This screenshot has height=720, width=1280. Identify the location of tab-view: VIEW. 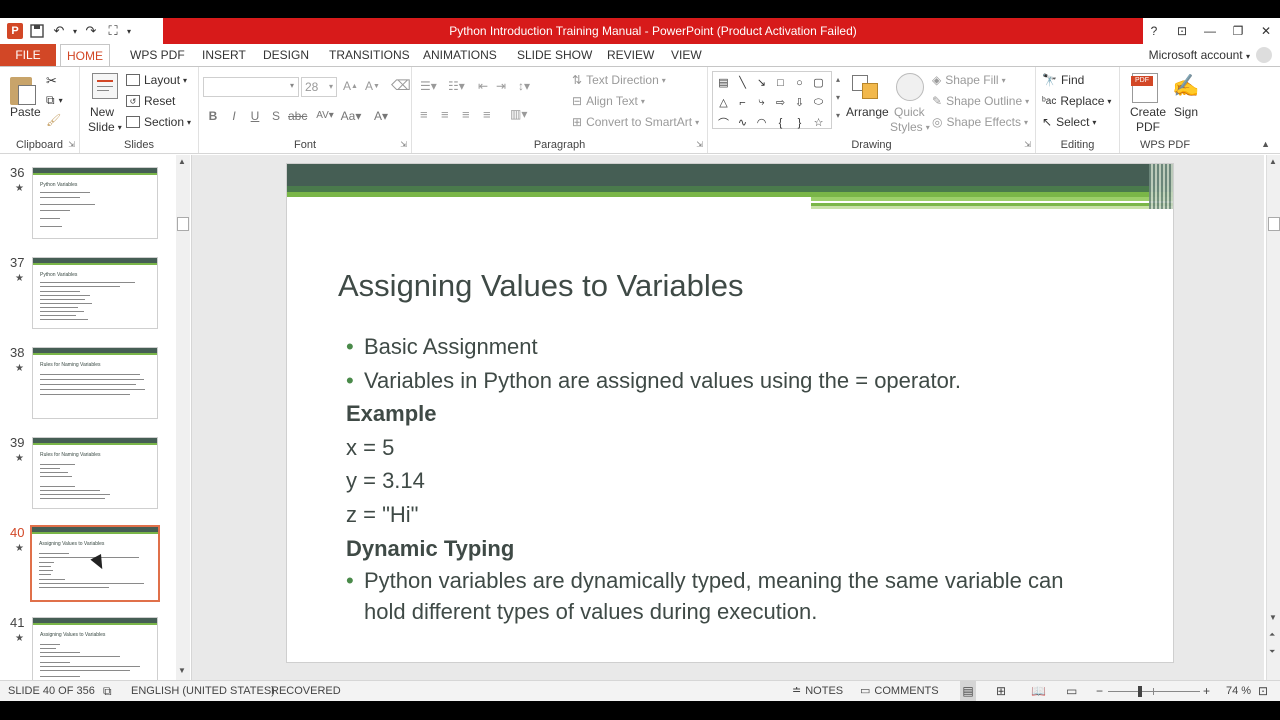
(686, 55).